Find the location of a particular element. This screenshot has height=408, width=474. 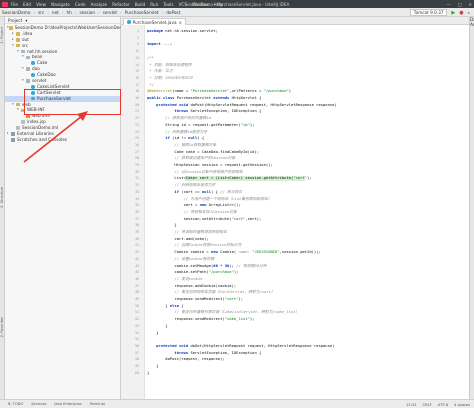

code-line: 17 */ is located at coordinates (304, 85).